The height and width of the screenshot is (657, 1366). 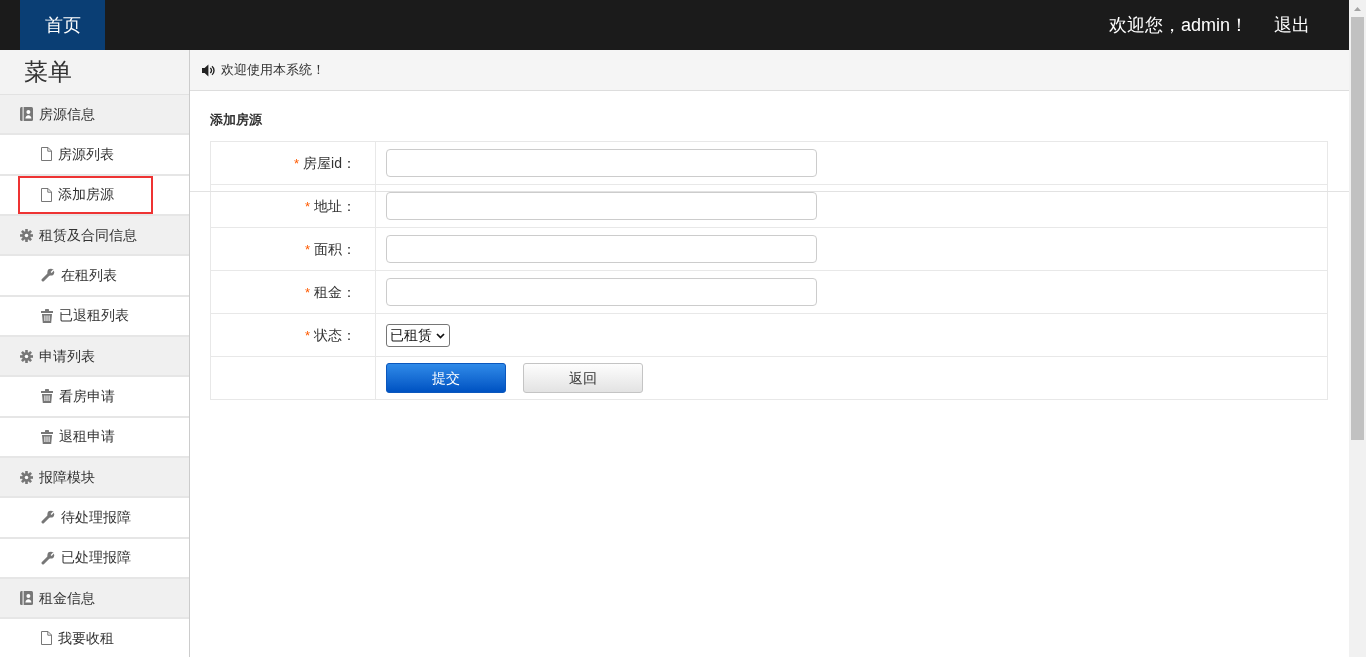 I want to click on field-label: 租金：, so click(x=335, y=292).